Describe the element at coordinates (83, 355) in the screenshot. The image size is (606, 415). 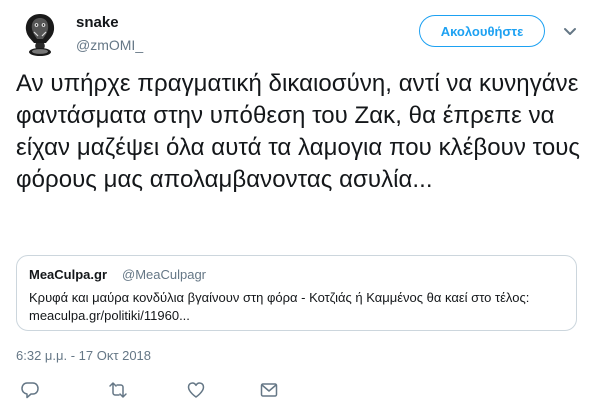
I see `tweet-timestamp: 6:32 μ.μ. - 17 Οκτ 2018` at that location.